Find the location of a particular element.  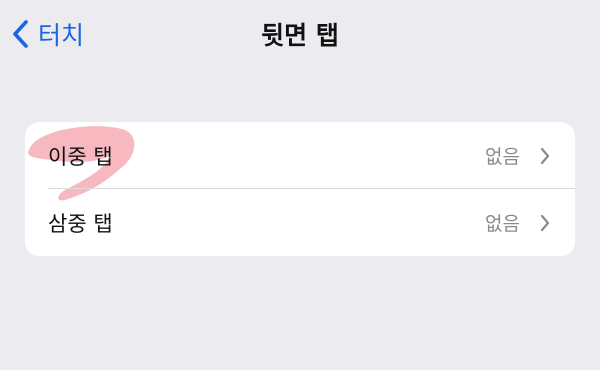

triple-tap-label: 삼중 탭 is located at coordinates (80, 223).